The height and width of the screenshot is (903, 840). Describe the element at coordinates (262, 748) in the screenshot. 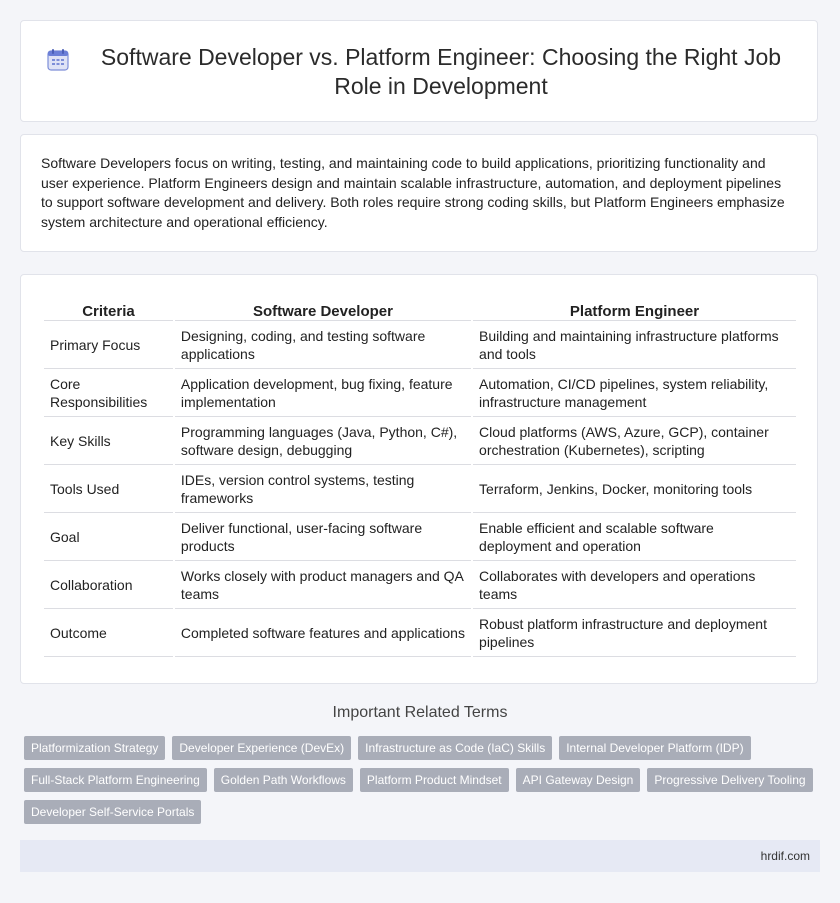

I see `tag-developer-experience: Developer Experience (DevEx)` at that location.